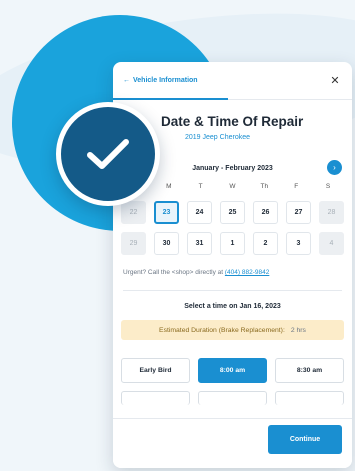 The width and height of the screenshot is (355, 471). Describe the element at coordinates (133, 243) in the screenshot. I see `calendar-day: 29` at that location.